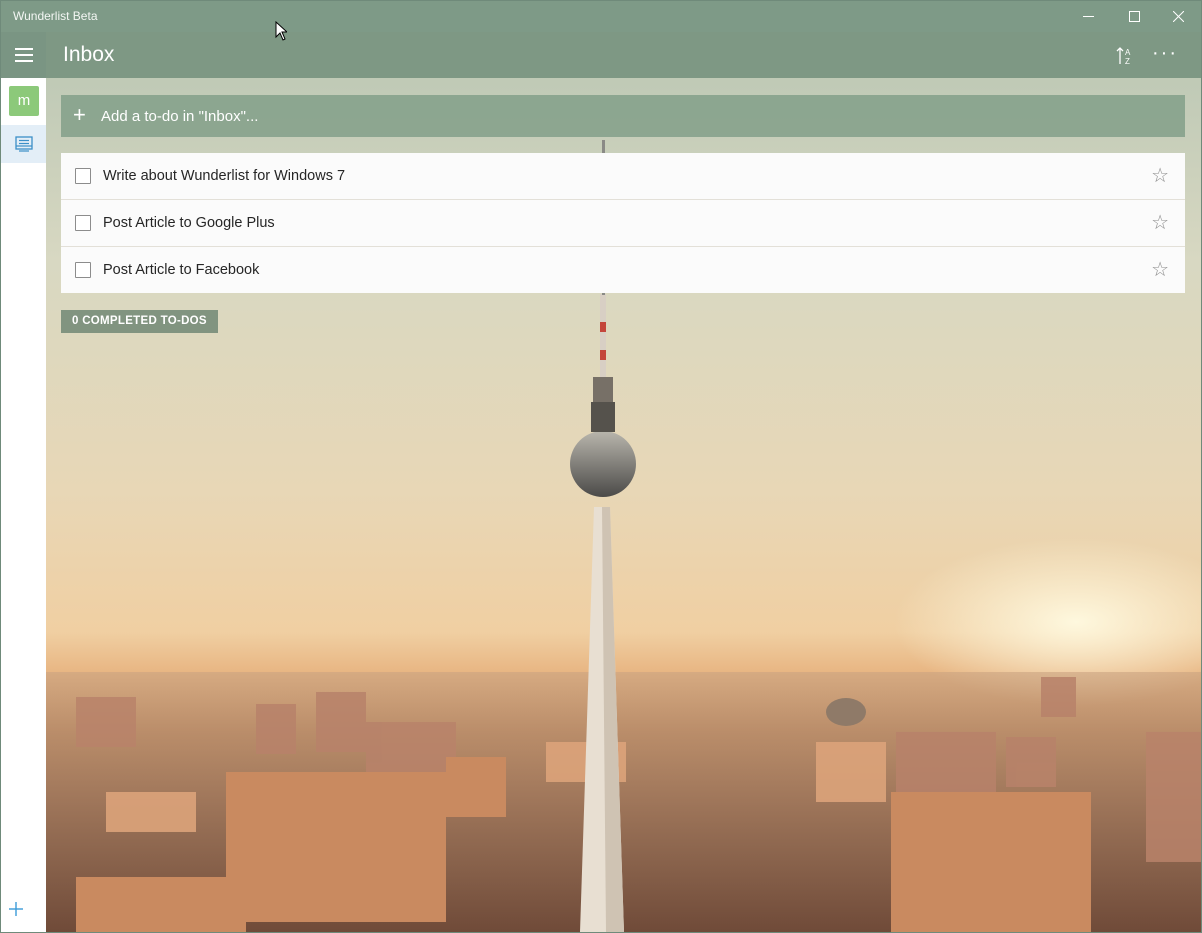 This screenshot has width=1202, height=933. I want to click on task-row: Post Article to Google Plus ☆, so click(623, 223).